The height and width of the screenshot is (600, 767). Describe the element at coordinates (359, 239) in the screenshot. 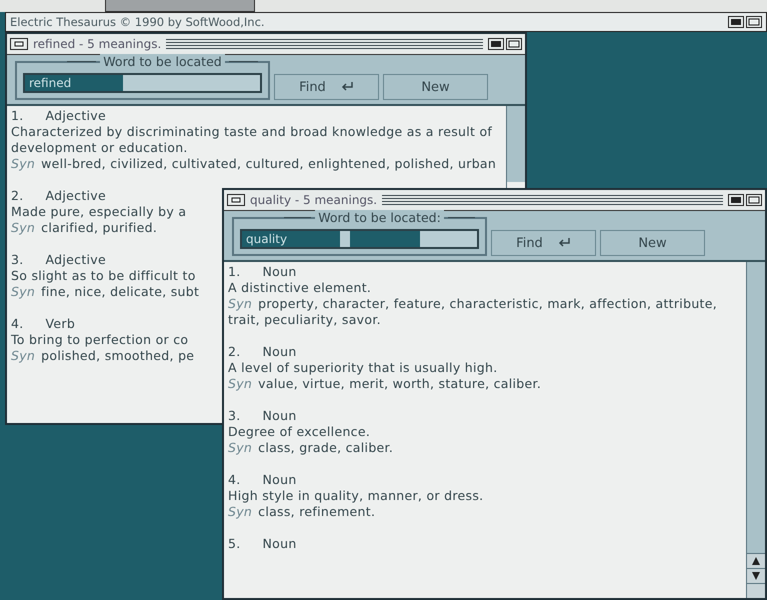

I see `word-field: quality` at that location.